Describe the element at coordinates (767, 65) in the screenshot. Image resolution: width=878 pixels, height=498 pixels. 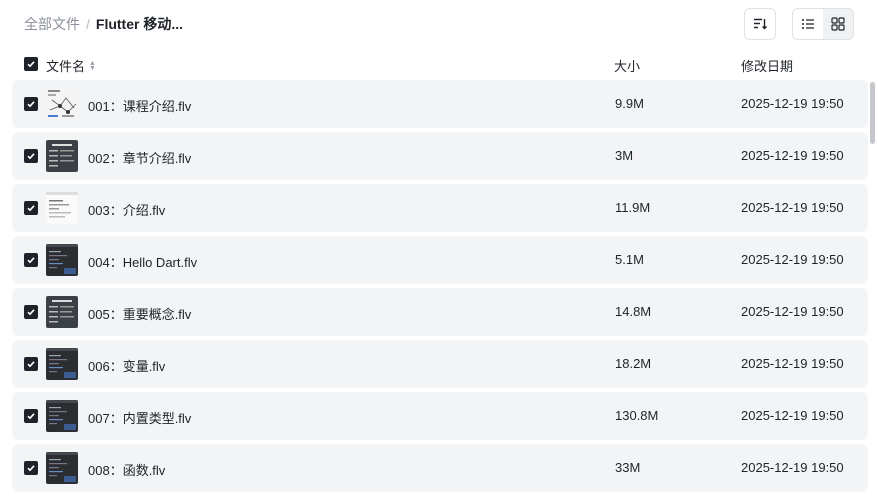
I see `column-date-header: 修改日期` at that location.